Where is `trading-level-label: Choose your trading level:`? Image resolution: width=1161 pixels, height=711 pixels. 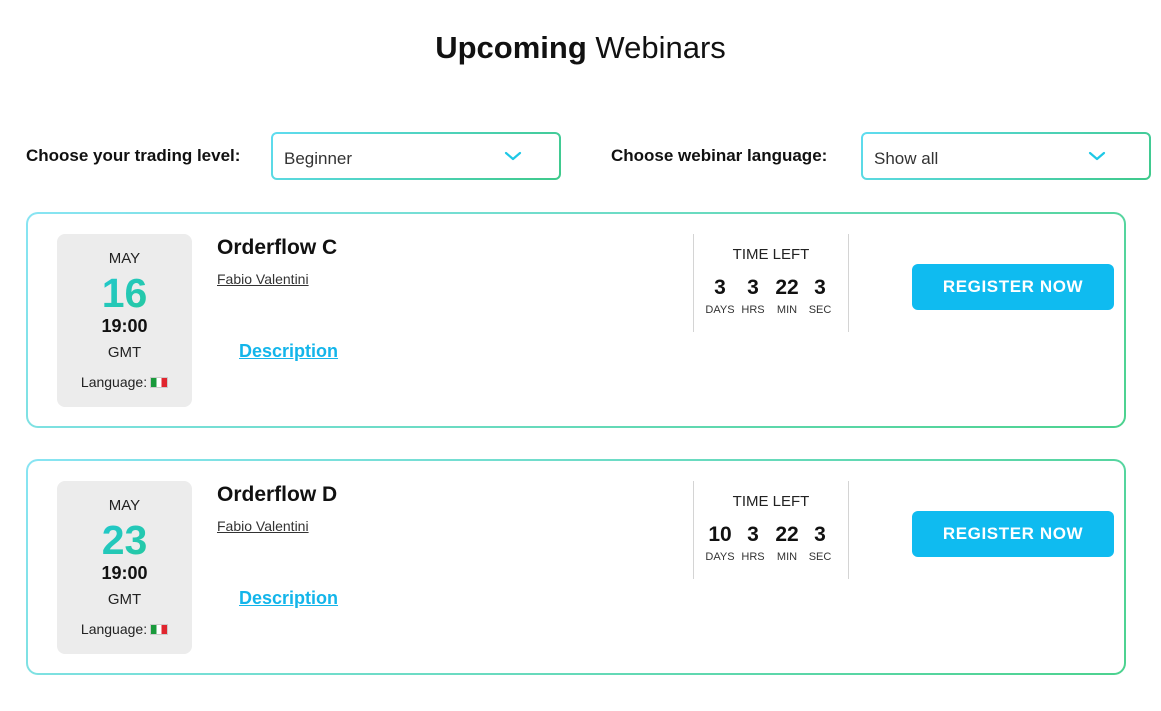
trading-level-label: Choose your trading level: is located at coordinates (133, 155).